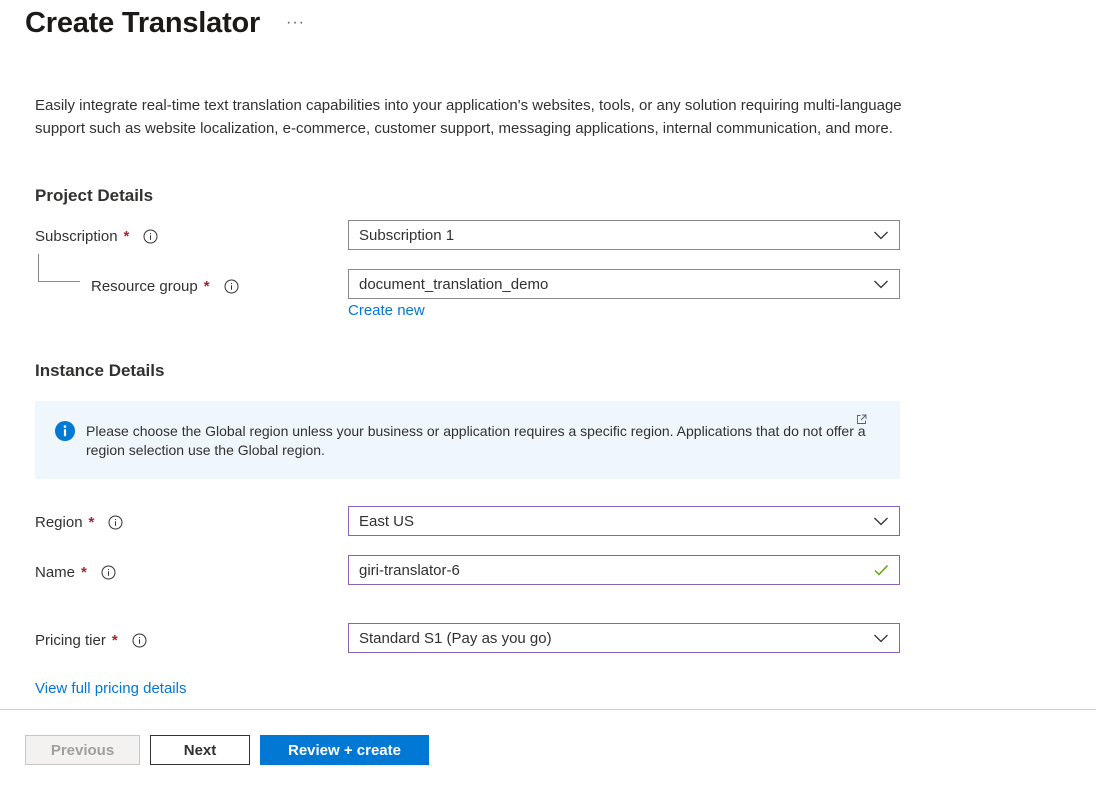  What do you see at coordinates (94, 195) in the screenshot?
I see `project-details-heading: Project Details` at bounding box center [94, 195].